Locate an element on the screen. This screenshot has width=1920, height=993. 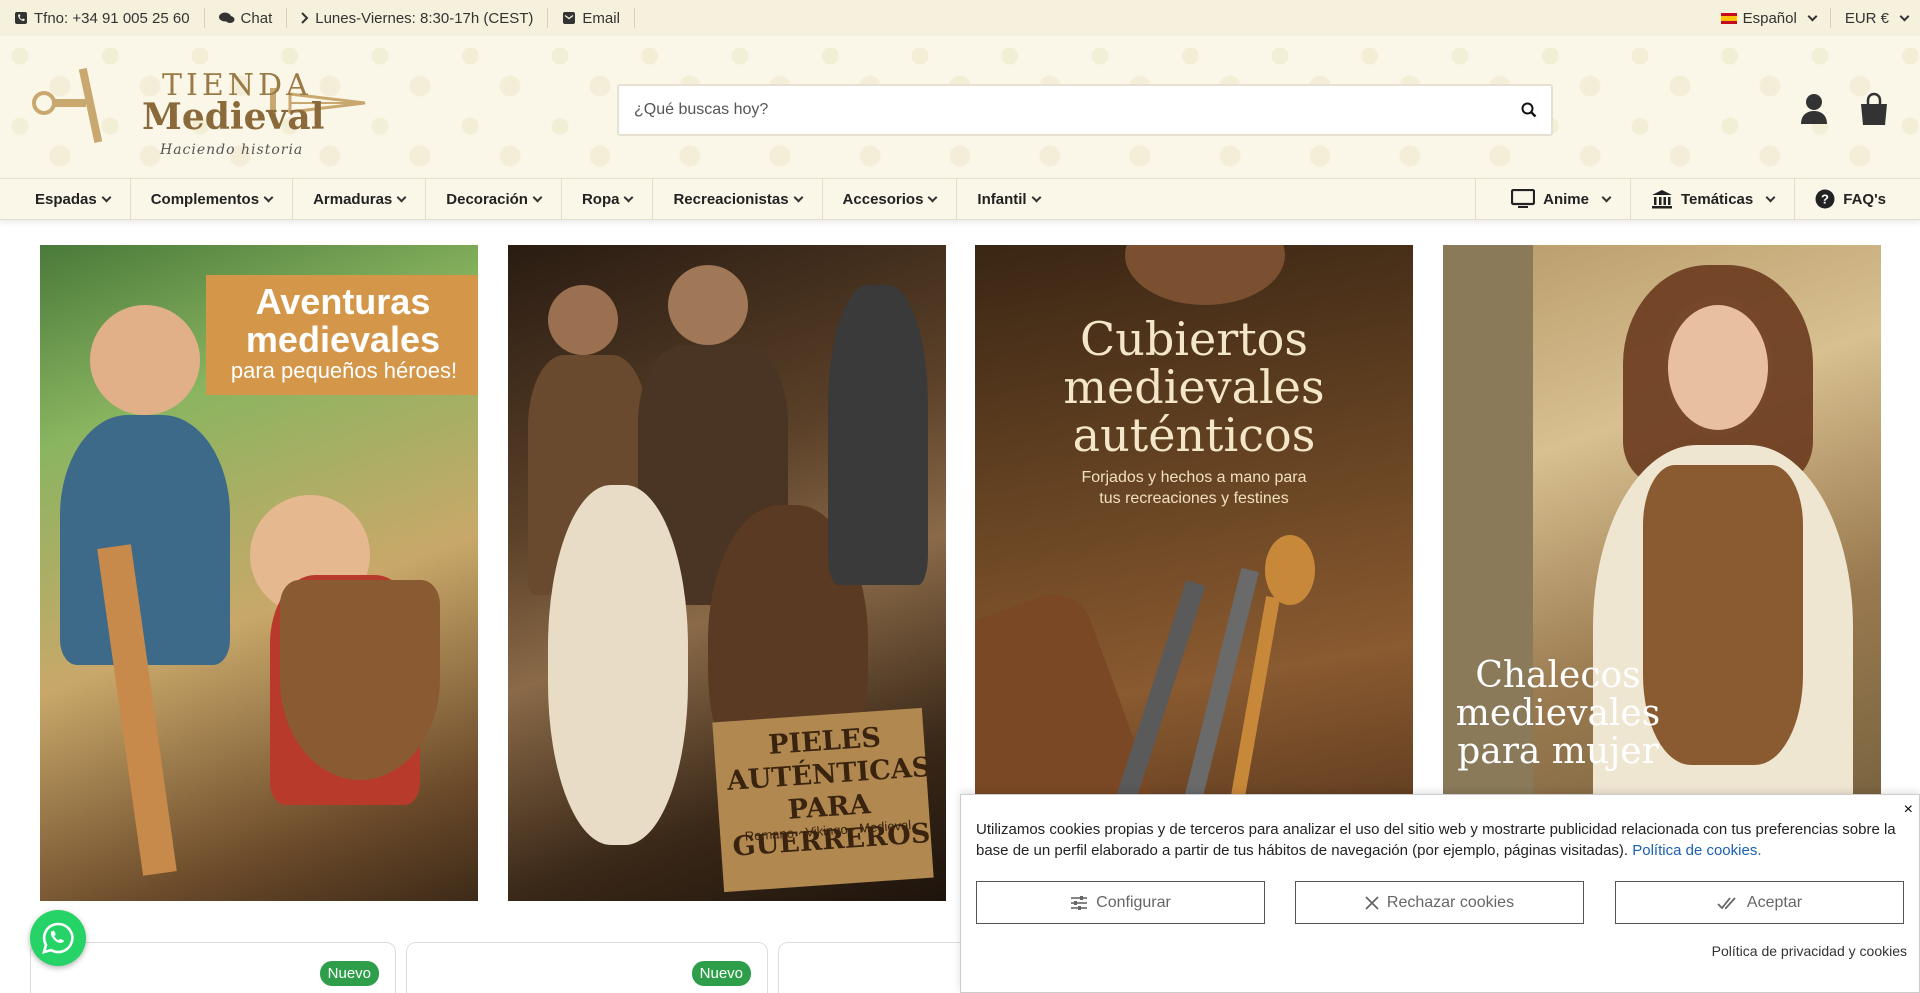
nav-item-decoracion: Decoración is located at coordinates (494, 199).